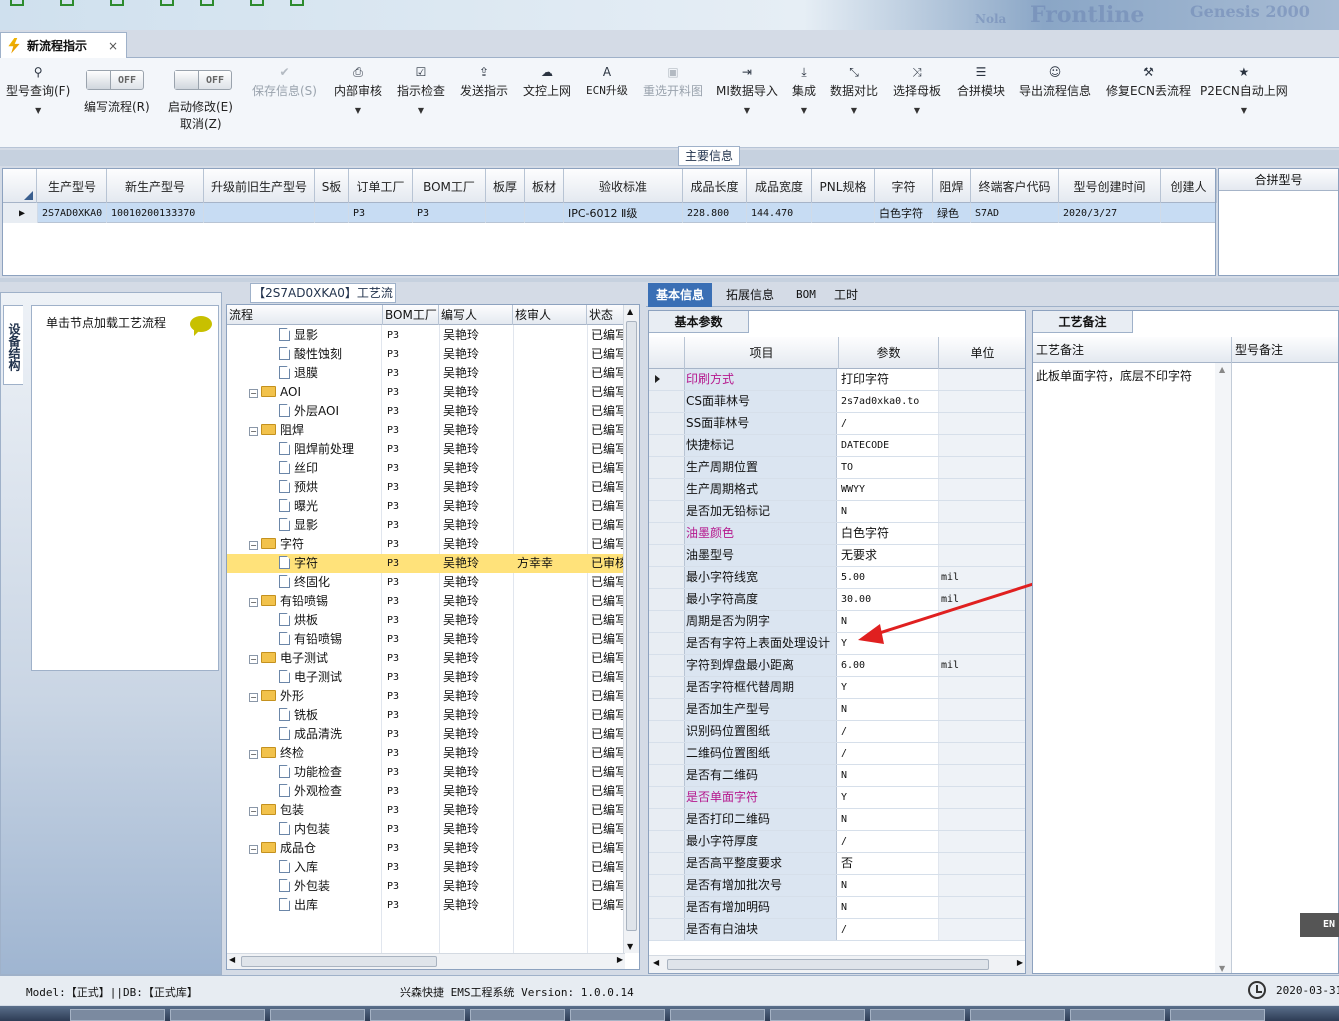 This screenshot has height=1021, width=1339. I want to click on flow-row: 功能检查 P3 吴艳玲 已编写, so click(426, 772).